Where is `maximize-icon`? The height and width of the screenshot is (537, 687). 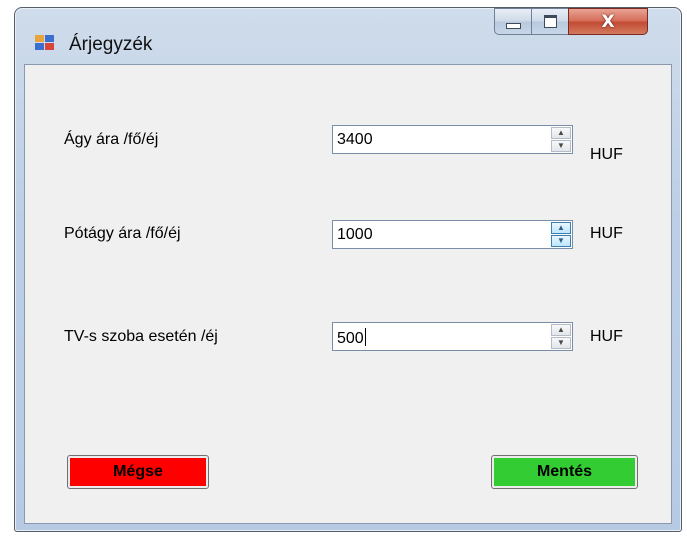 maximize-icon is located at coordinates (550, 21).